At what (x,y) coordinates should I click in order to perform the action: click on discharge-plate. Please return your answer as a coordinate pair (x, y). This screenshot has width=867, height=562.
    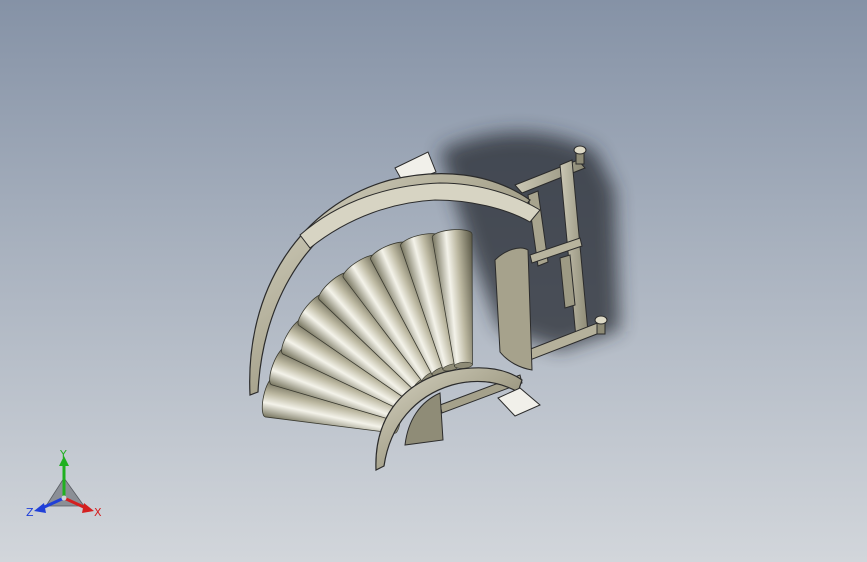
    Looking at the image, I should click on (519, 402).